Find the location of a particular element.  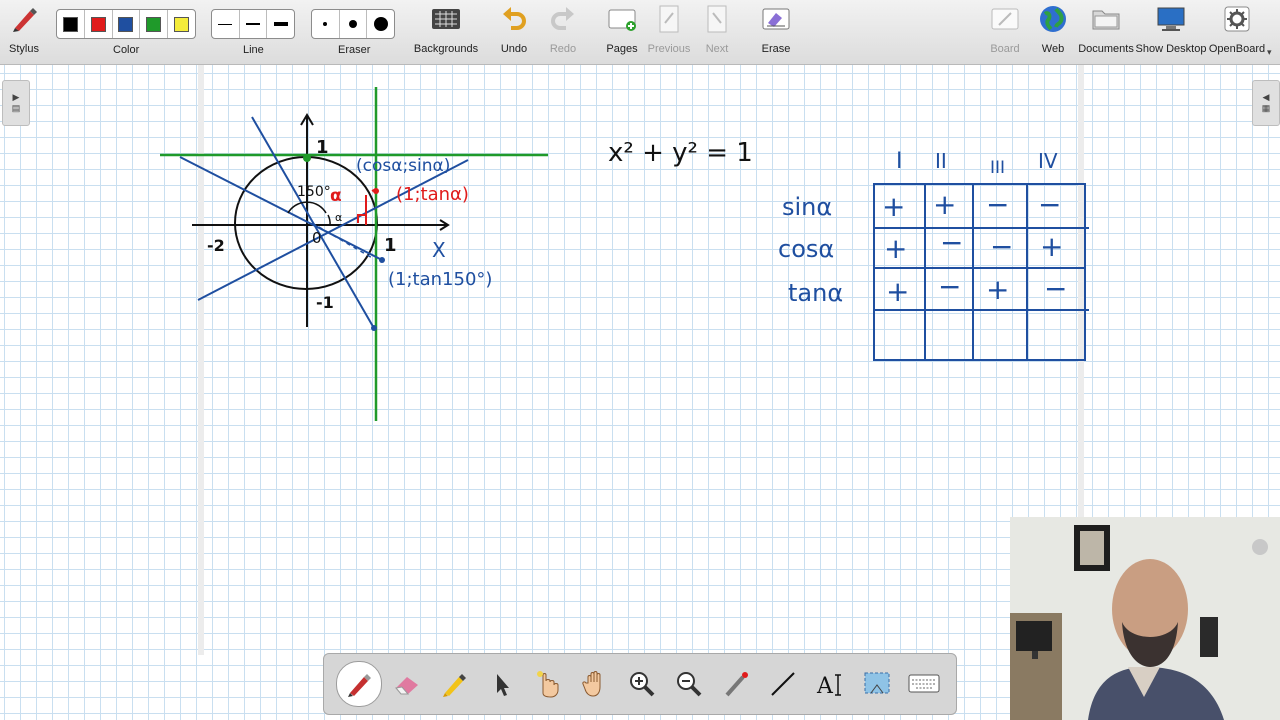

color-red-swatch is located at coordinates (99, 24).